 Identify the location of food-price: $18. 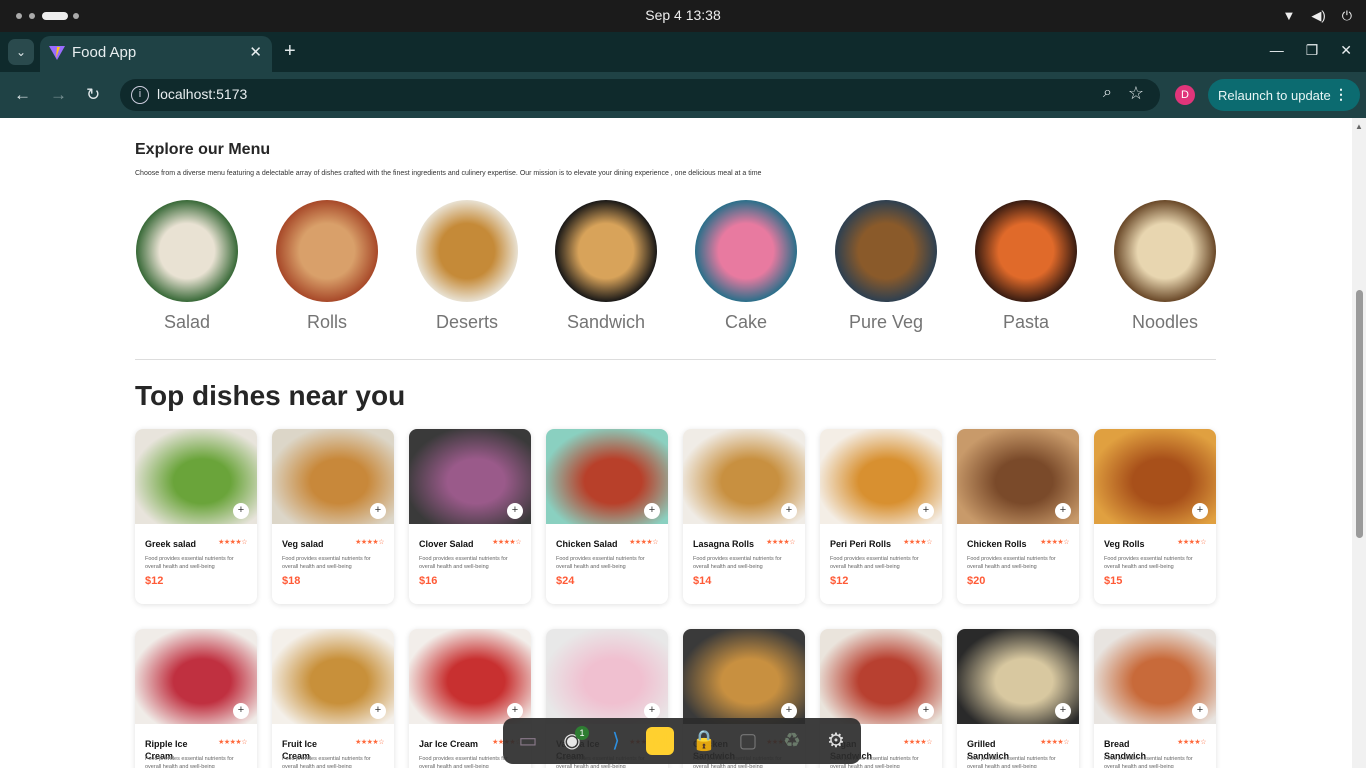
(291, 581).